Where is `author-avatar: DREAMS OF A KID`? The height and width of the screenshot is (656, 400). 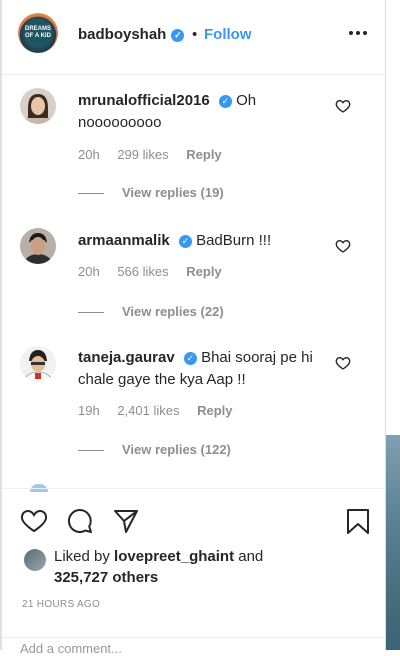
author-avatar: DREAMS OF A KID is located at coordinates (38, 33).